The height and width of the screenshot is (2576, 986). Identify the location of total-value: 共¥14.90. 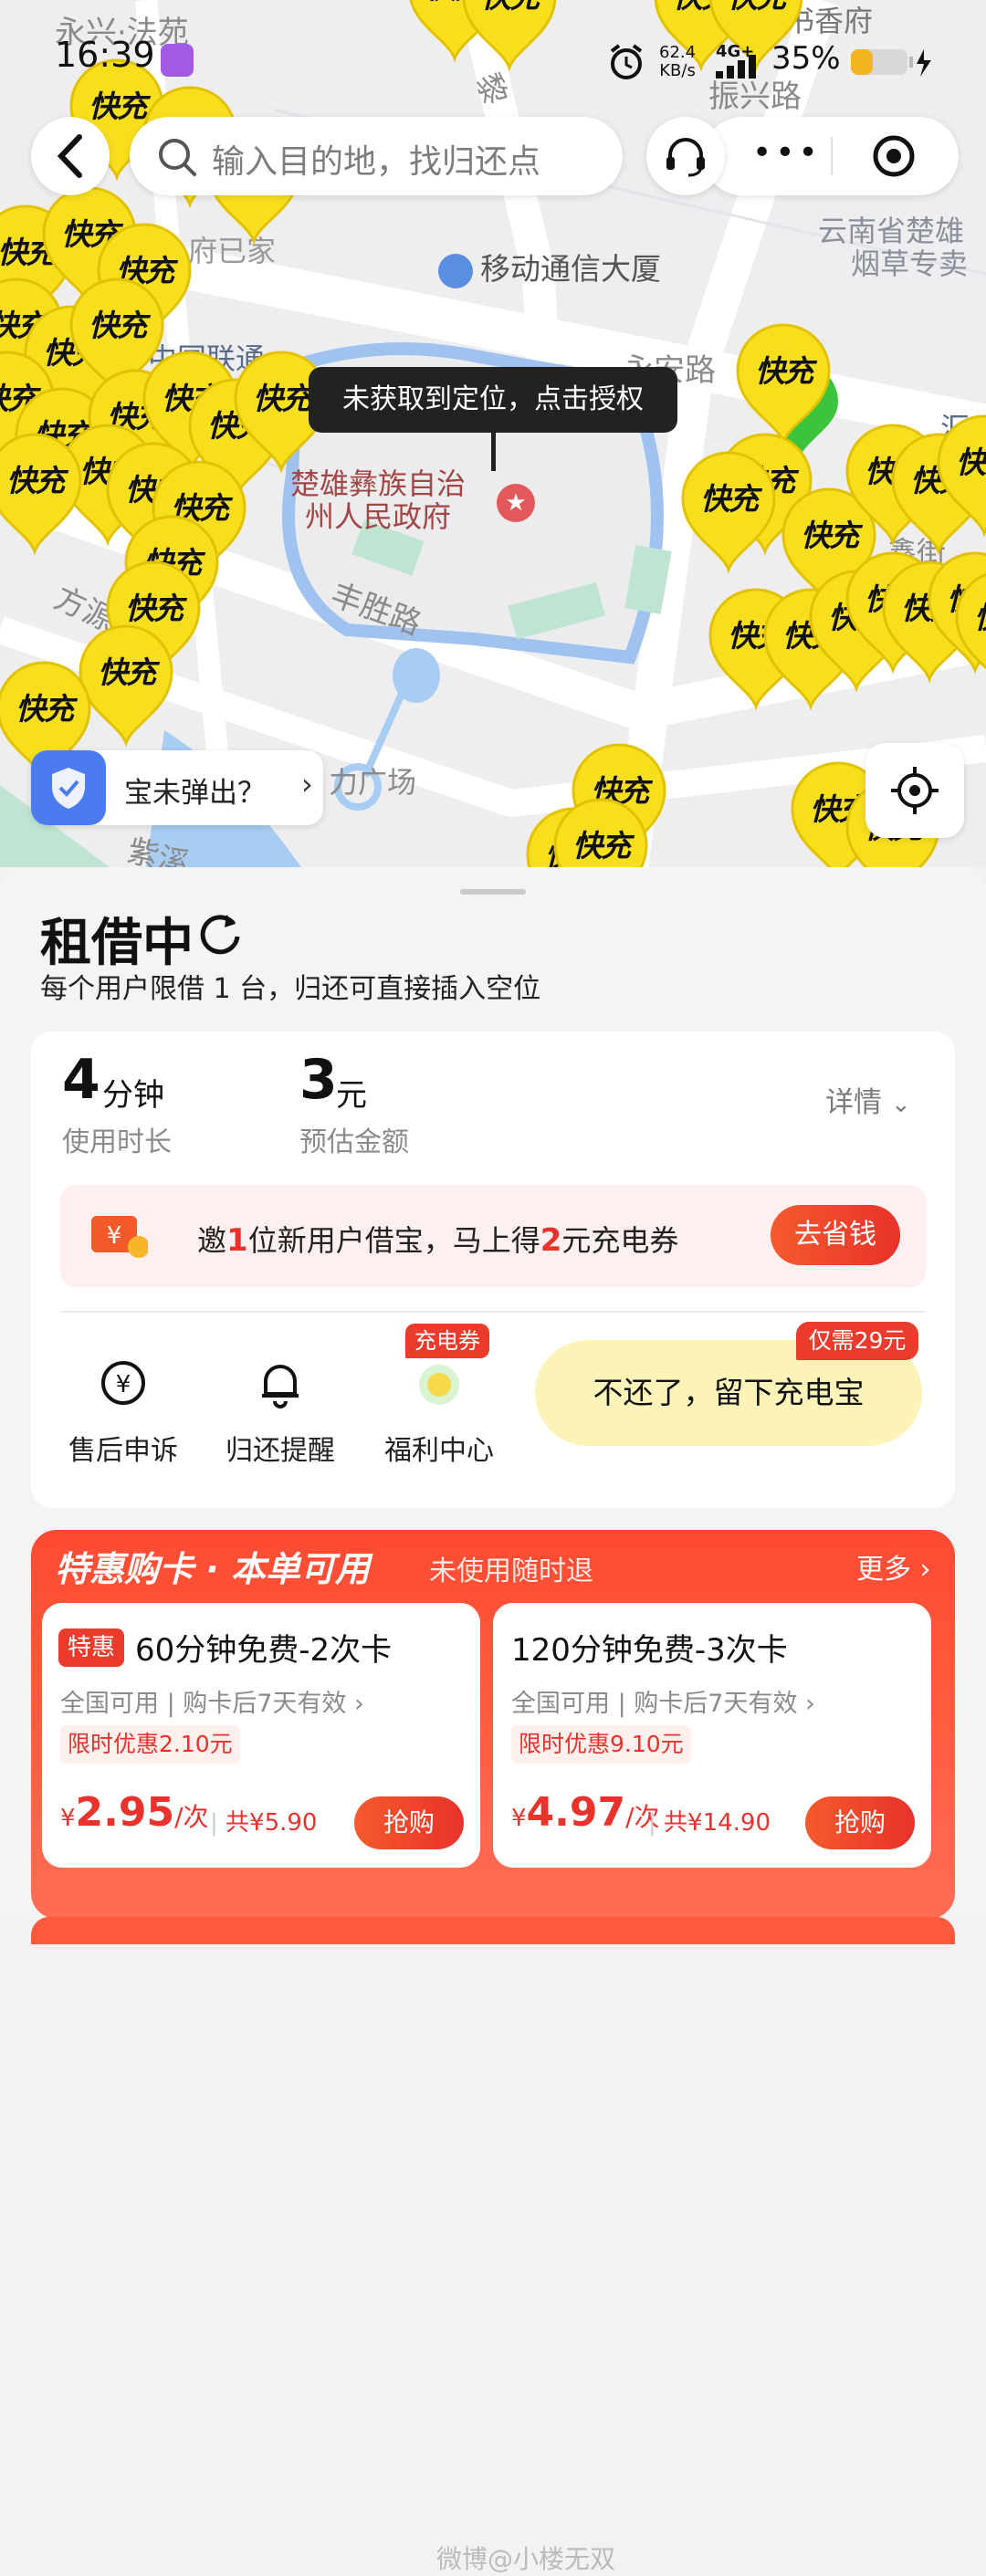
(717, 1823).